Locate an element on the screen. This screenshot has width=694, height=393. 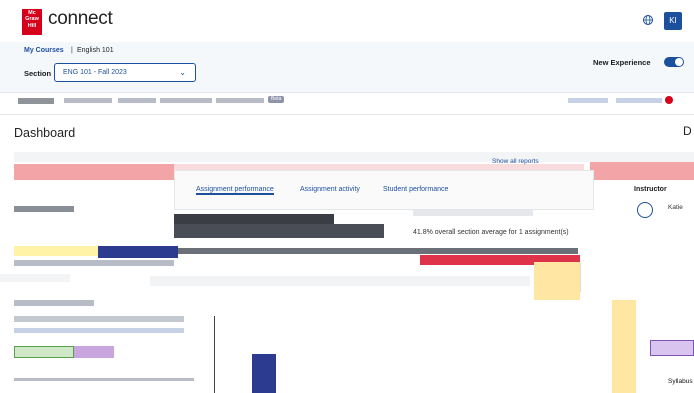
instructor-name: Katie is located at coordinates (675, 207).